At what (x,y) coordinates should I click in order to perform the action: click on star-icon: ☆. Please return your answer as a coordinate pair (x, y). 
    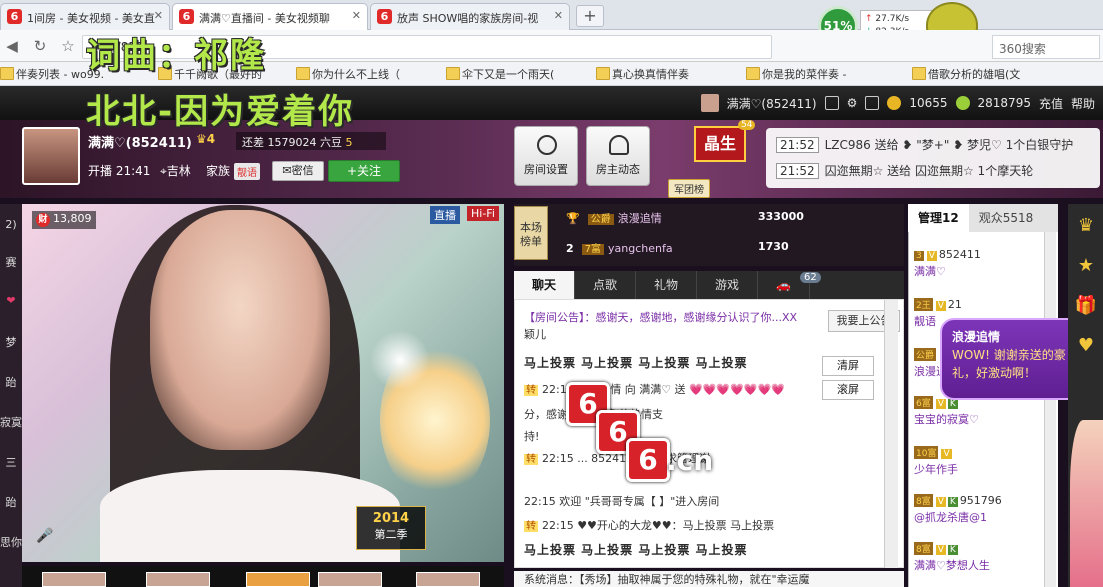
    Looking at the image, I should click on (68, 46).